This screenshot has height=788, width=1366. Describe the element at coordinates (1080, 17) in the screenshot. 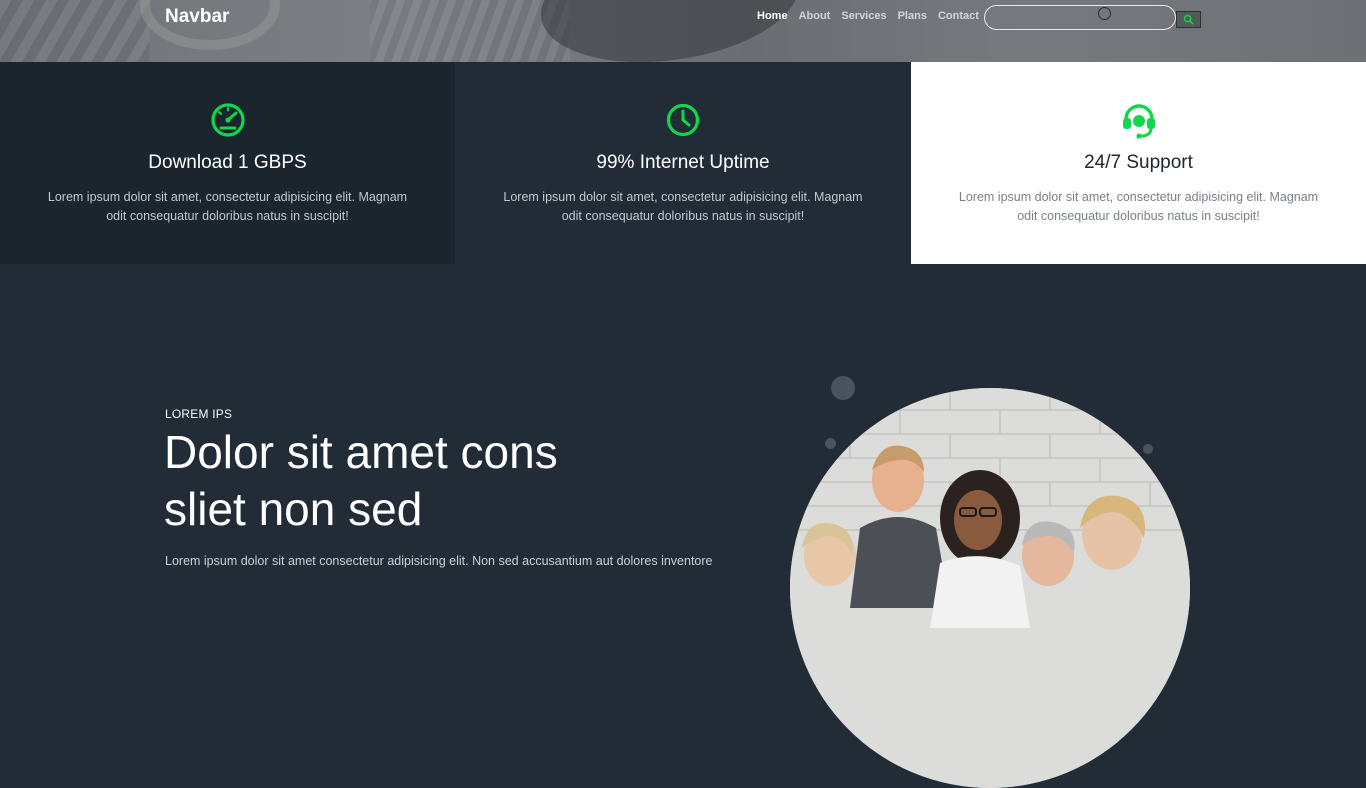

I see `search-input` at that location.